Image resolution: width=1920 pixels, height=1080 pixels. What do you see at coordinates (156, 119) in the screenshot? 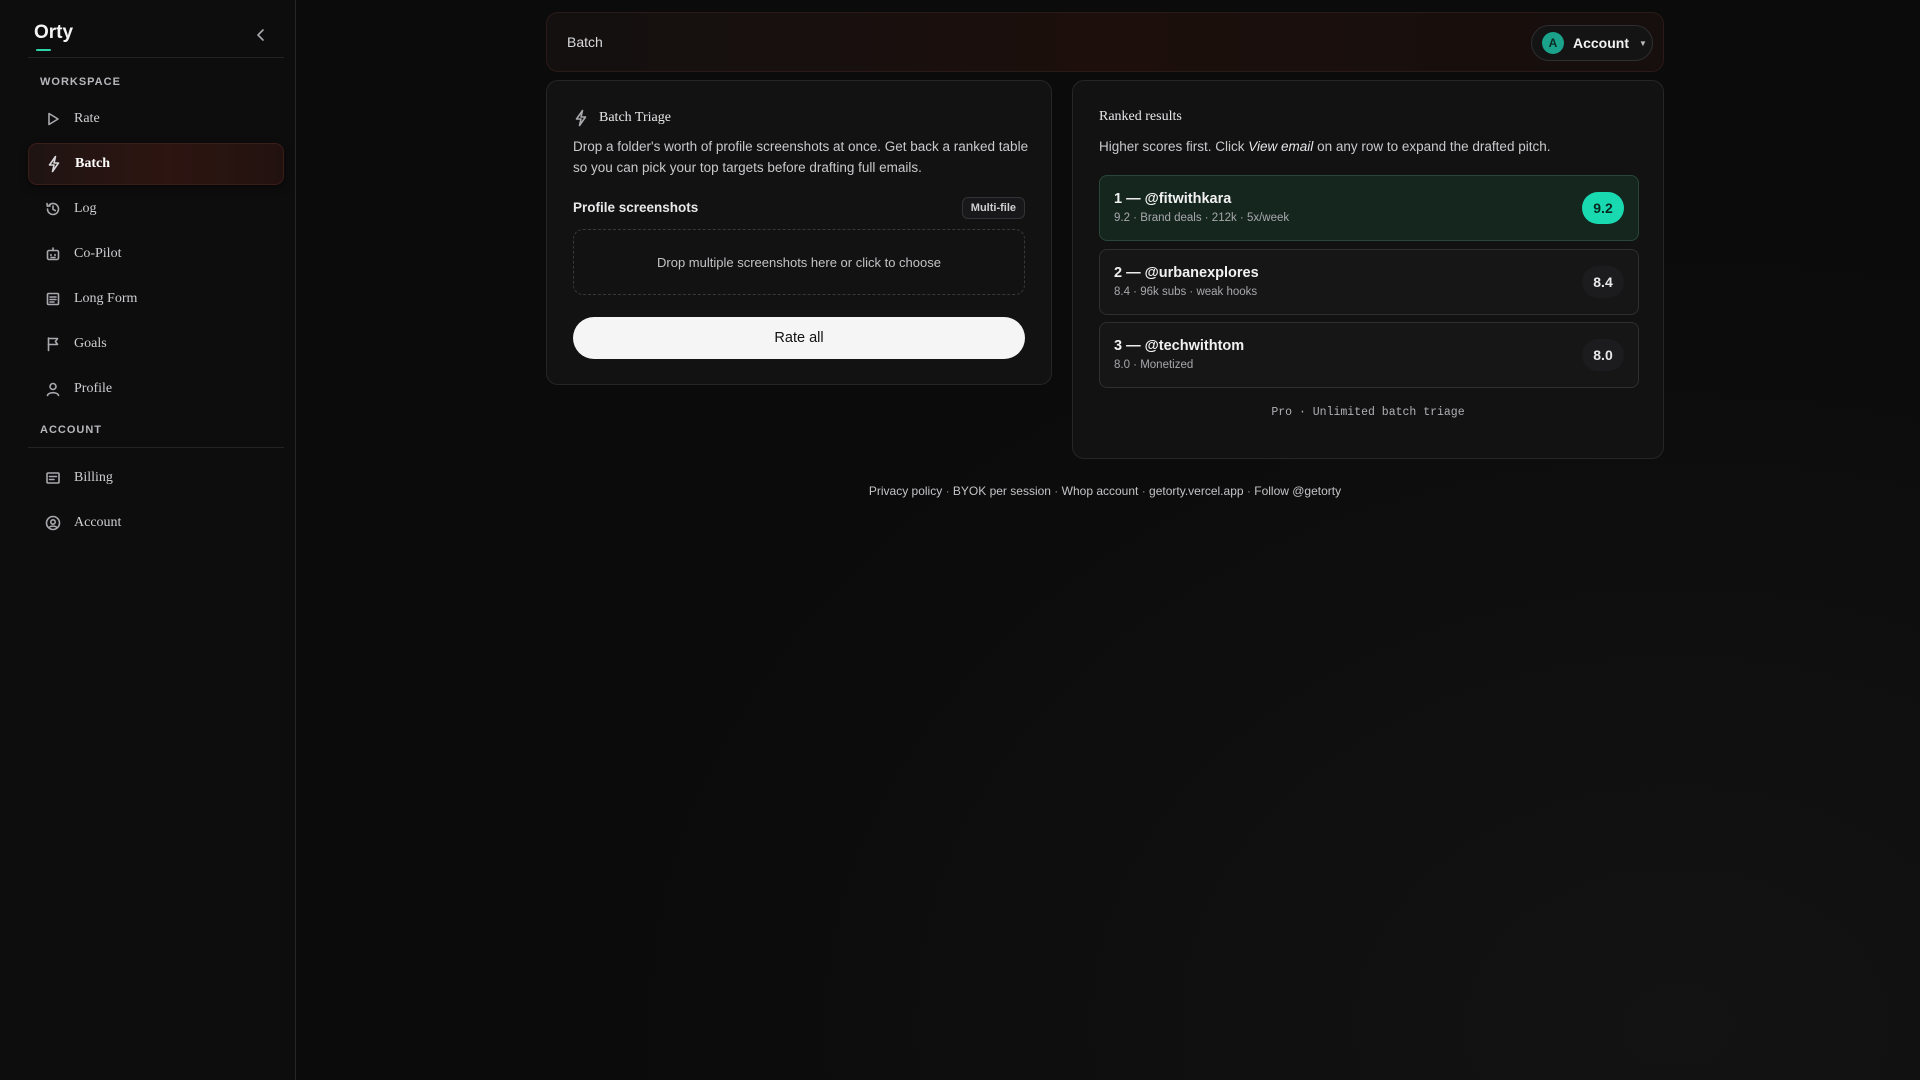
I see `sidebar-item-rate: Rate` at bounding box center [156, 119].